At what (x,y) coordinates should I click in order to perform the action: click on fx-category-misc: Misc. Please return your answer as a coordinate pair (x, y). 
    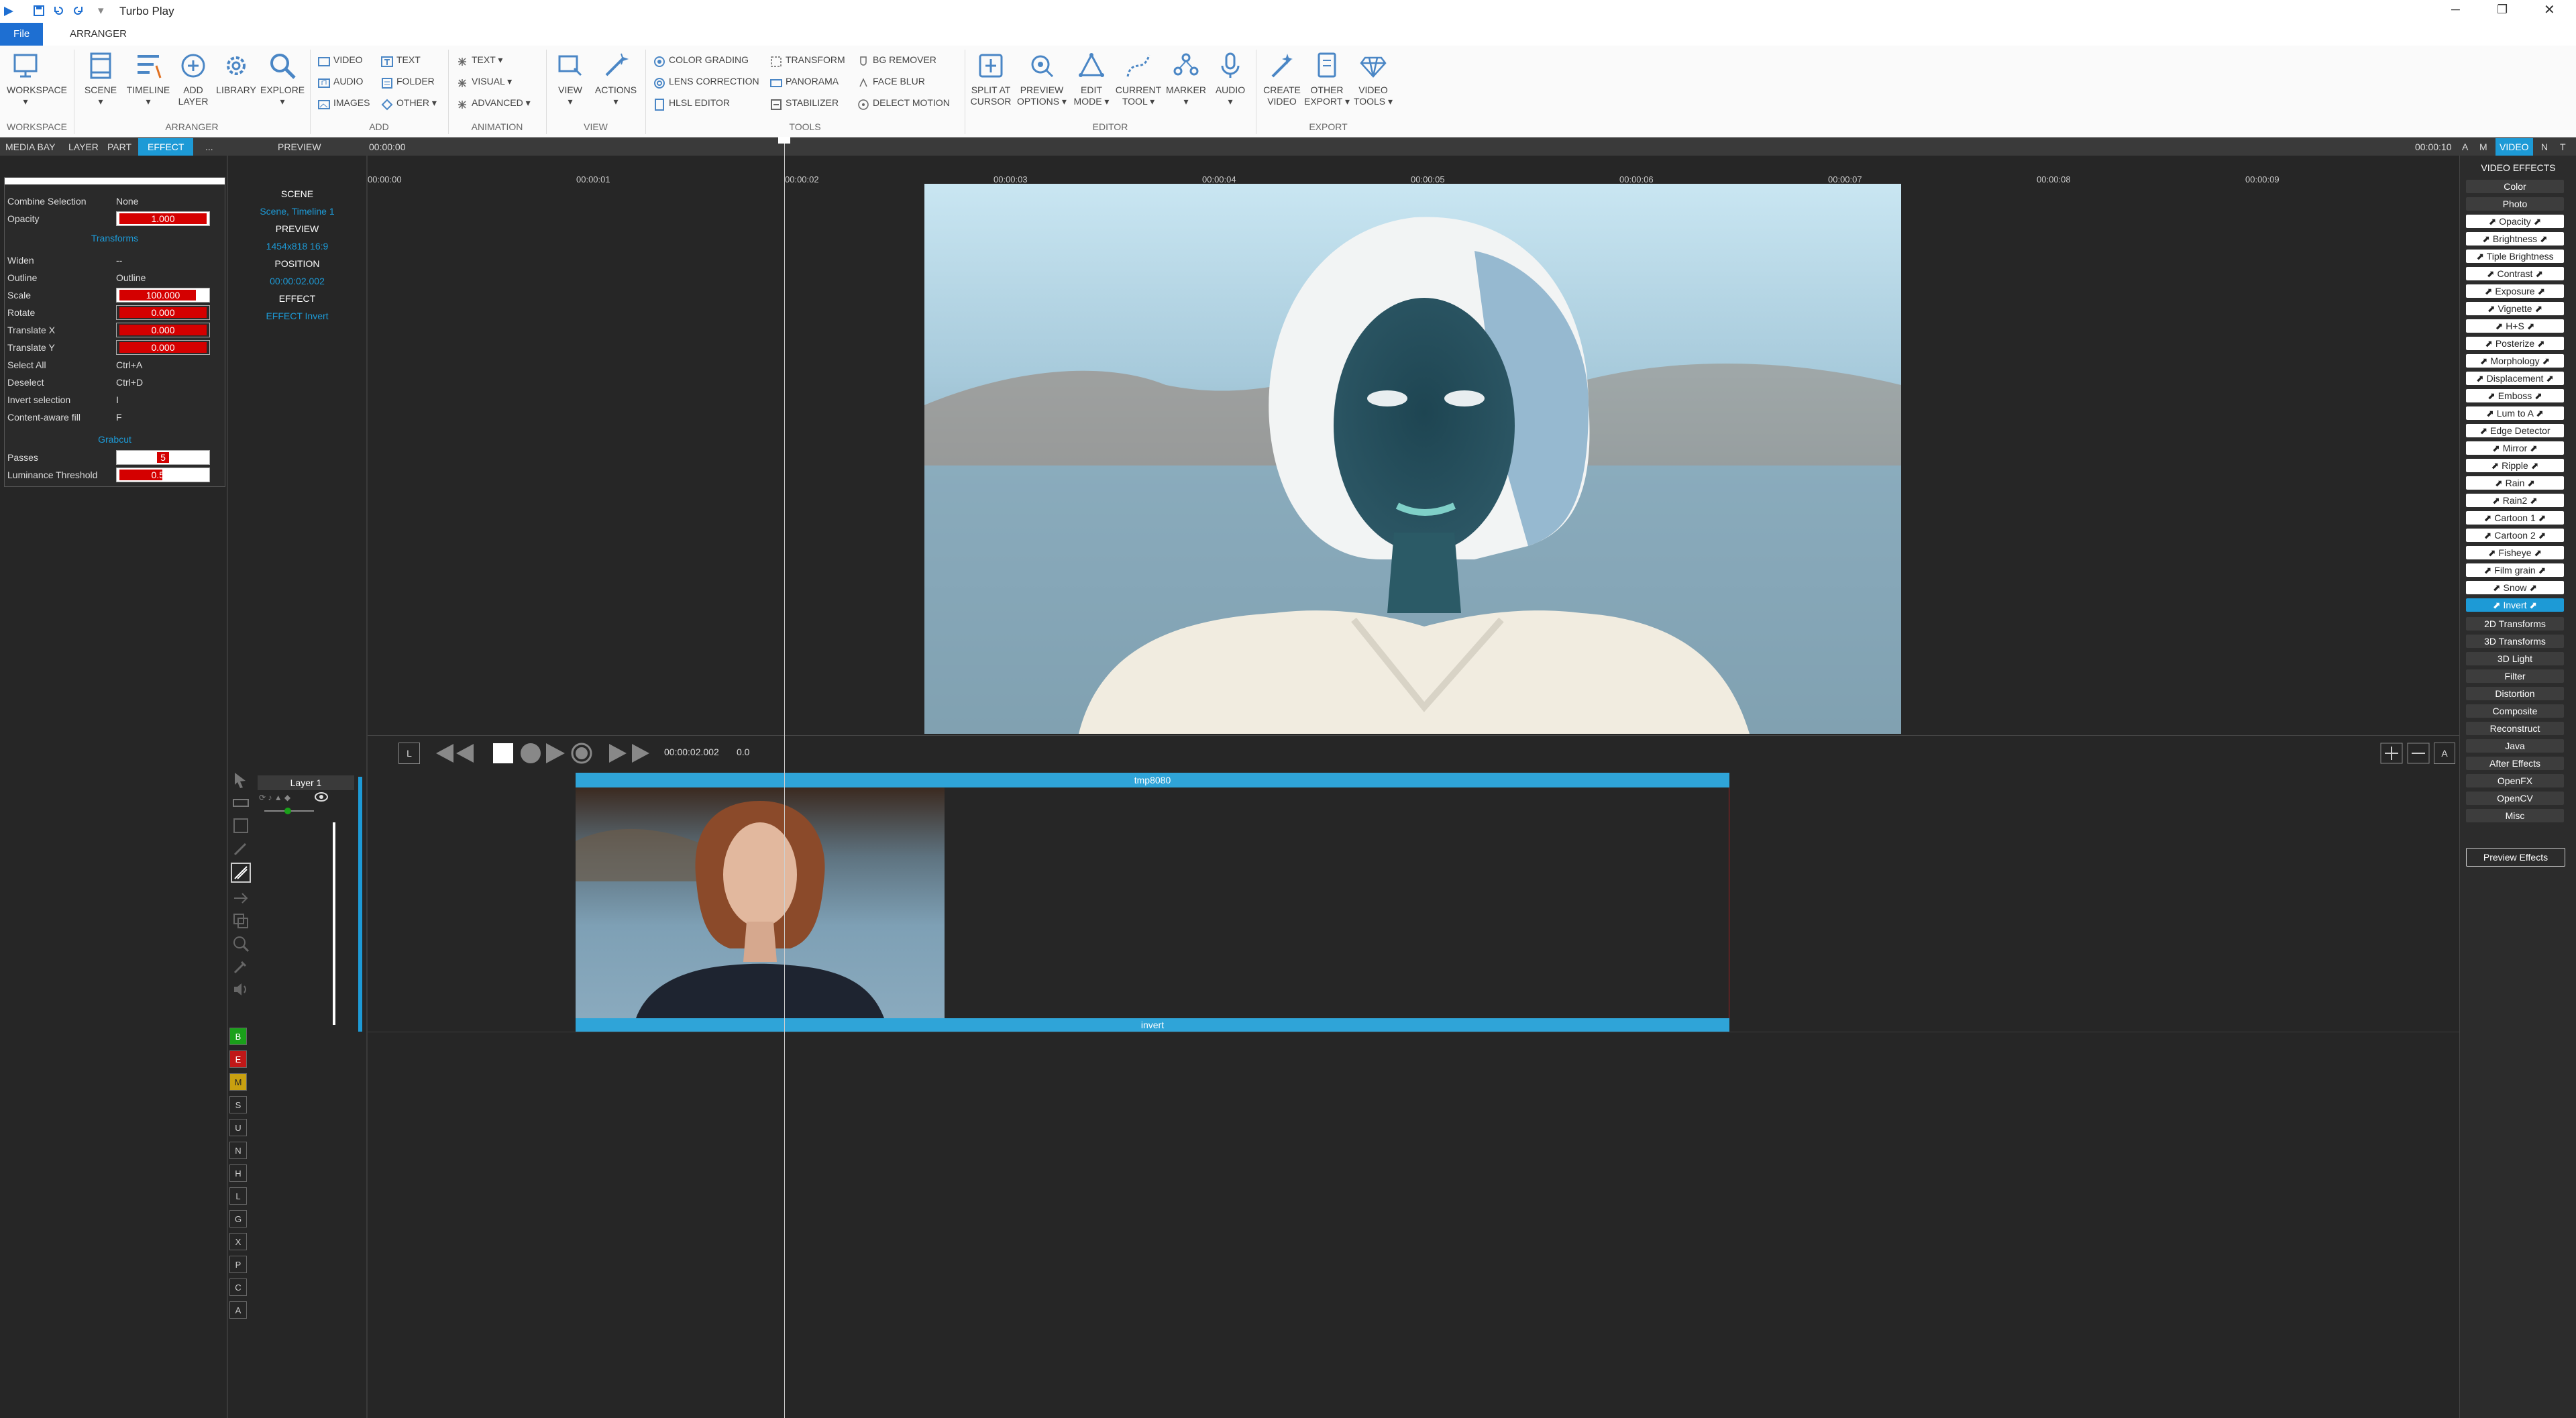
    Looking at the image, I should click on (2515, 815).